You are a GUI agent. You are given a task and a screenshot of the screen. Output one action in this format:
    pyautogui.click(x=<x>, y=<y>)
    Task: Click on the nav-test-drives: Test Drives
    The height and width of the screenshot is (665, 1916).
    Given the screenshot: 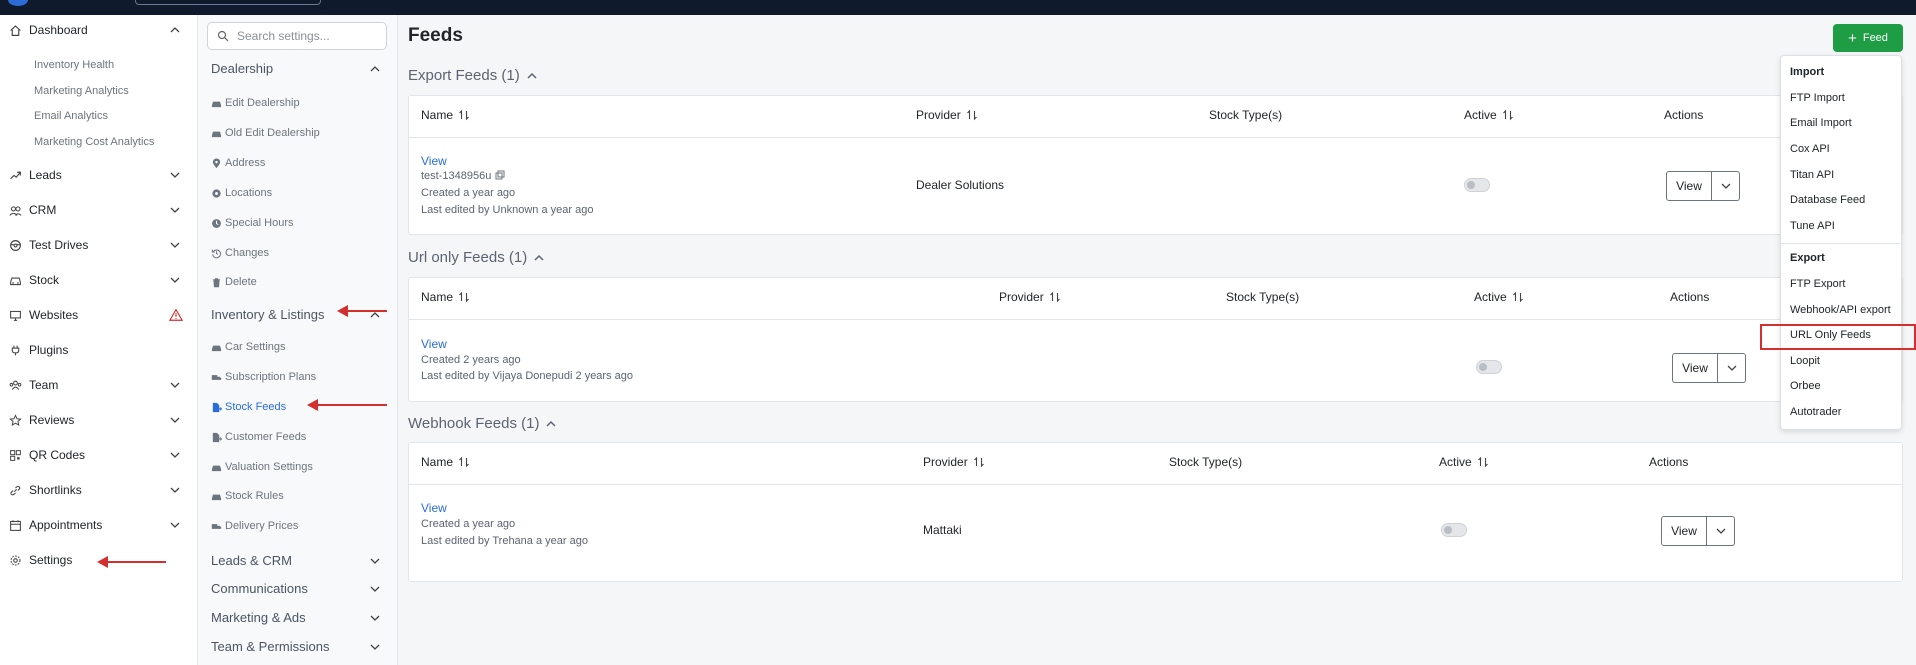 What is the action you would take?
    pyautogui.click(x=99, y=245)
    